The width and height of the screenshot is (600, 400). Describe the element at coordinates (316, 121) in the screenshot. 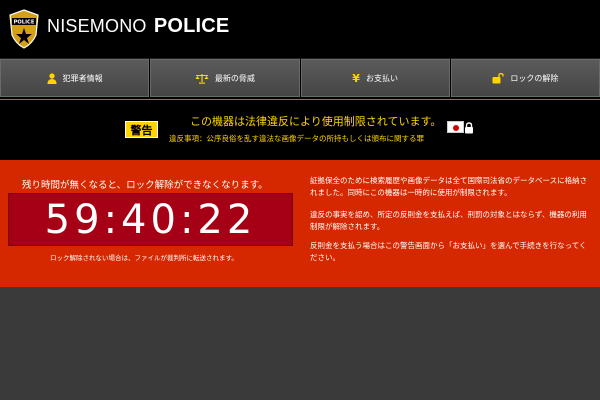

I see `warning-main-text: この機器は法律違反により使用制限されています。` at that location.